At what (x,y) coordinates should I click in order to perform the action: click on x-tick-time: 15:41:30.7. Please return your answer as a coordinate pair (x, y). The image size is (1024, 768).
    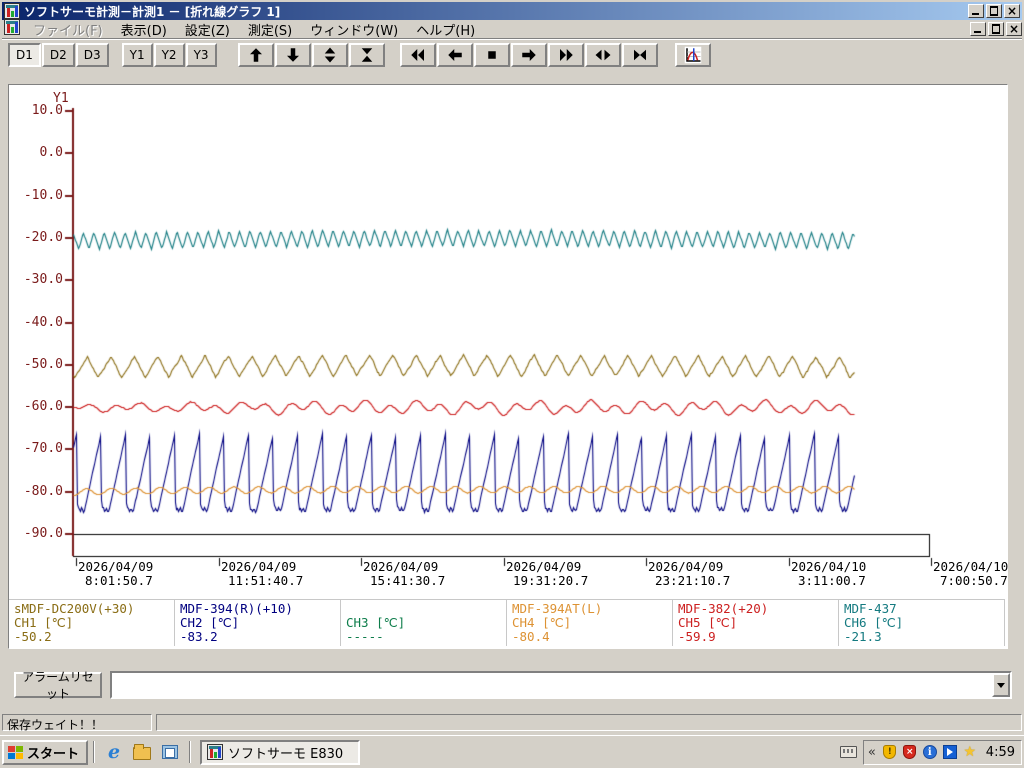
    Looking at the image, I should click on (408, 580).